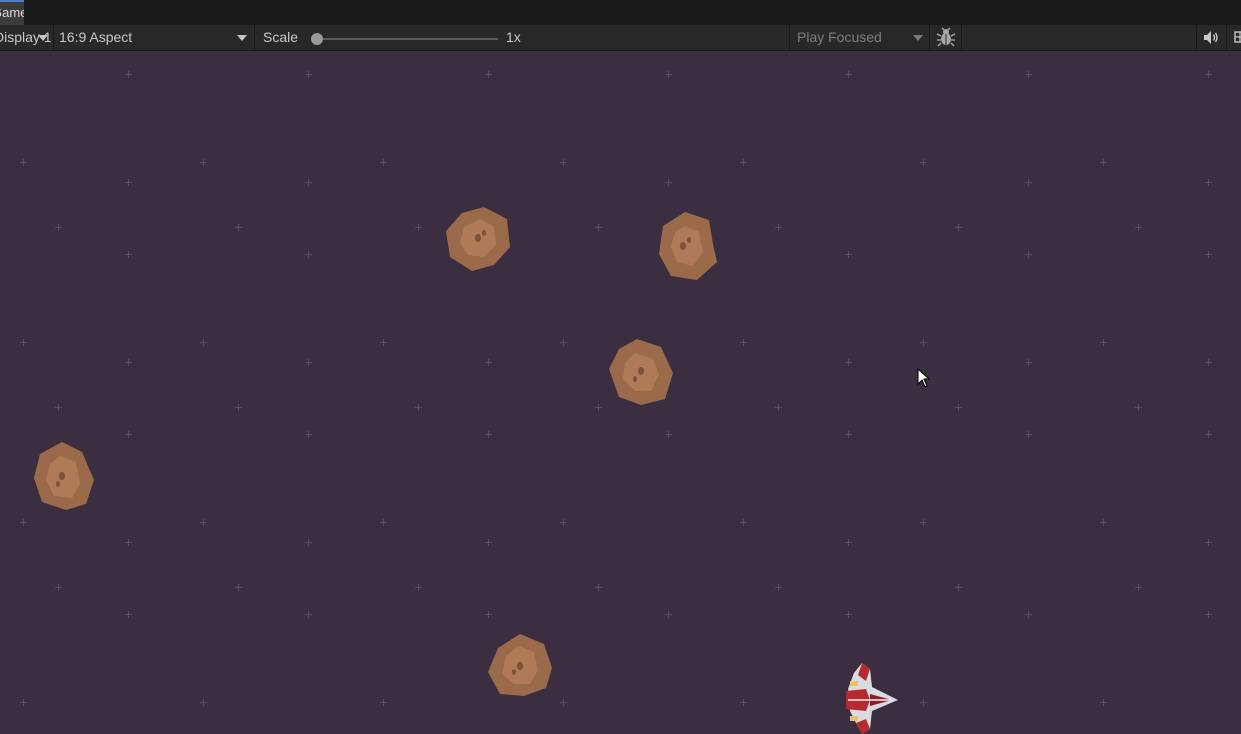 The height and width of the screenshot is (734, 1241). I want to click on toolbar-divider, so click(1196, 37).